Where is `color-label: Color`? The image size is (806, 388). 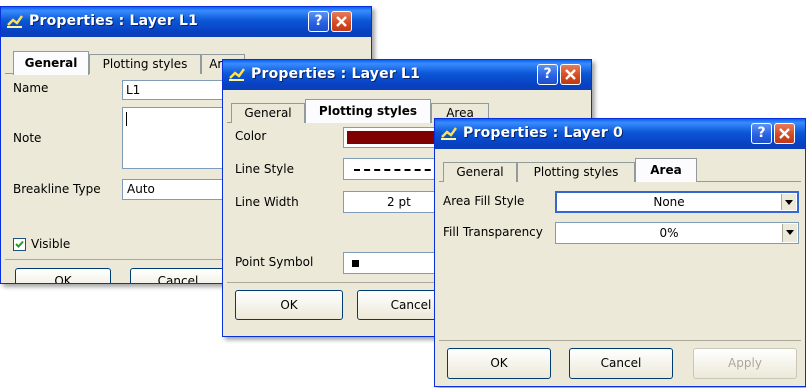
color-label: Color is located at coordinates (251, 136).